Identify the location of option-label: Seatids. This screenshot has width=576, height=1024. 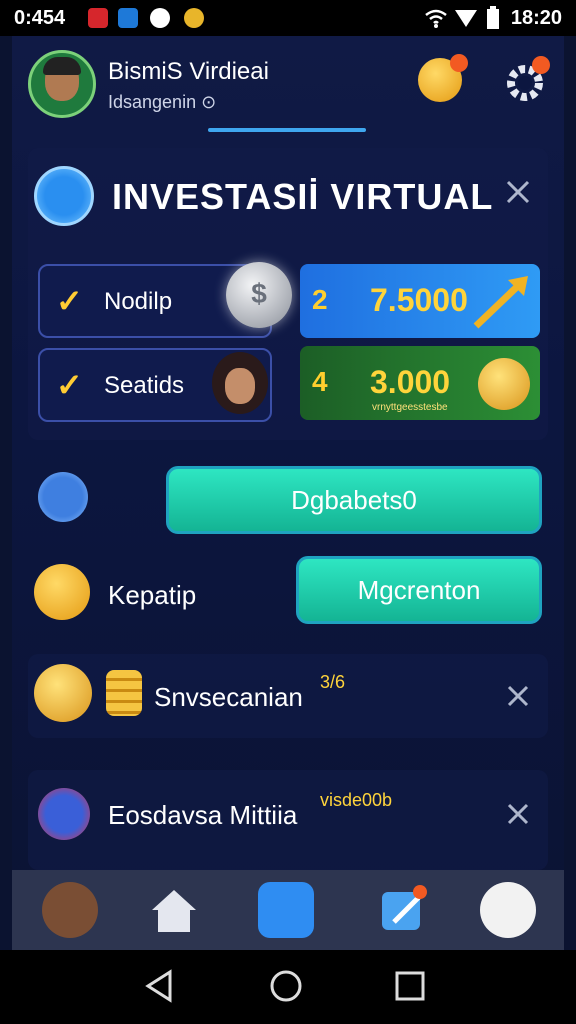
(144, 385).